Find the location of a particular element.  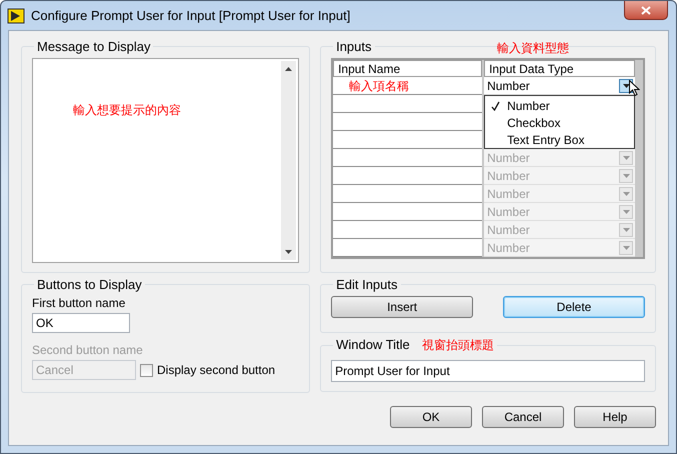

app-icon is located at coordinates (16, 16).